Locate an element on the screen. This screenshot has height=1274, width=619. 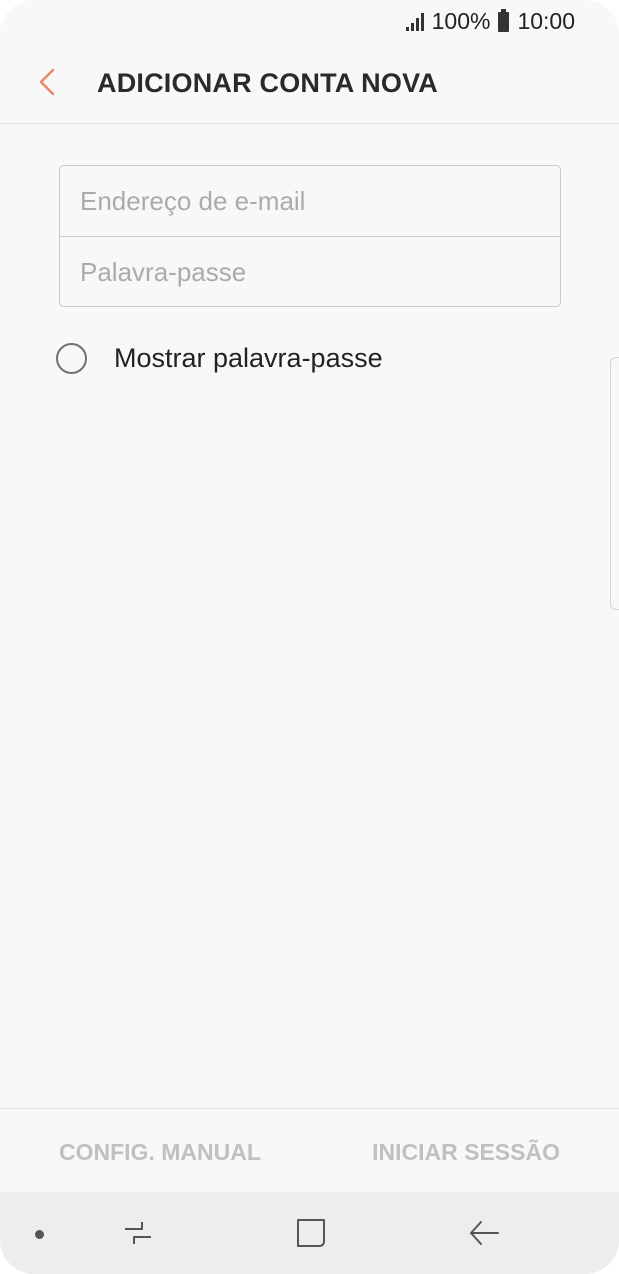
login-form is located at coordinates (310, 236).